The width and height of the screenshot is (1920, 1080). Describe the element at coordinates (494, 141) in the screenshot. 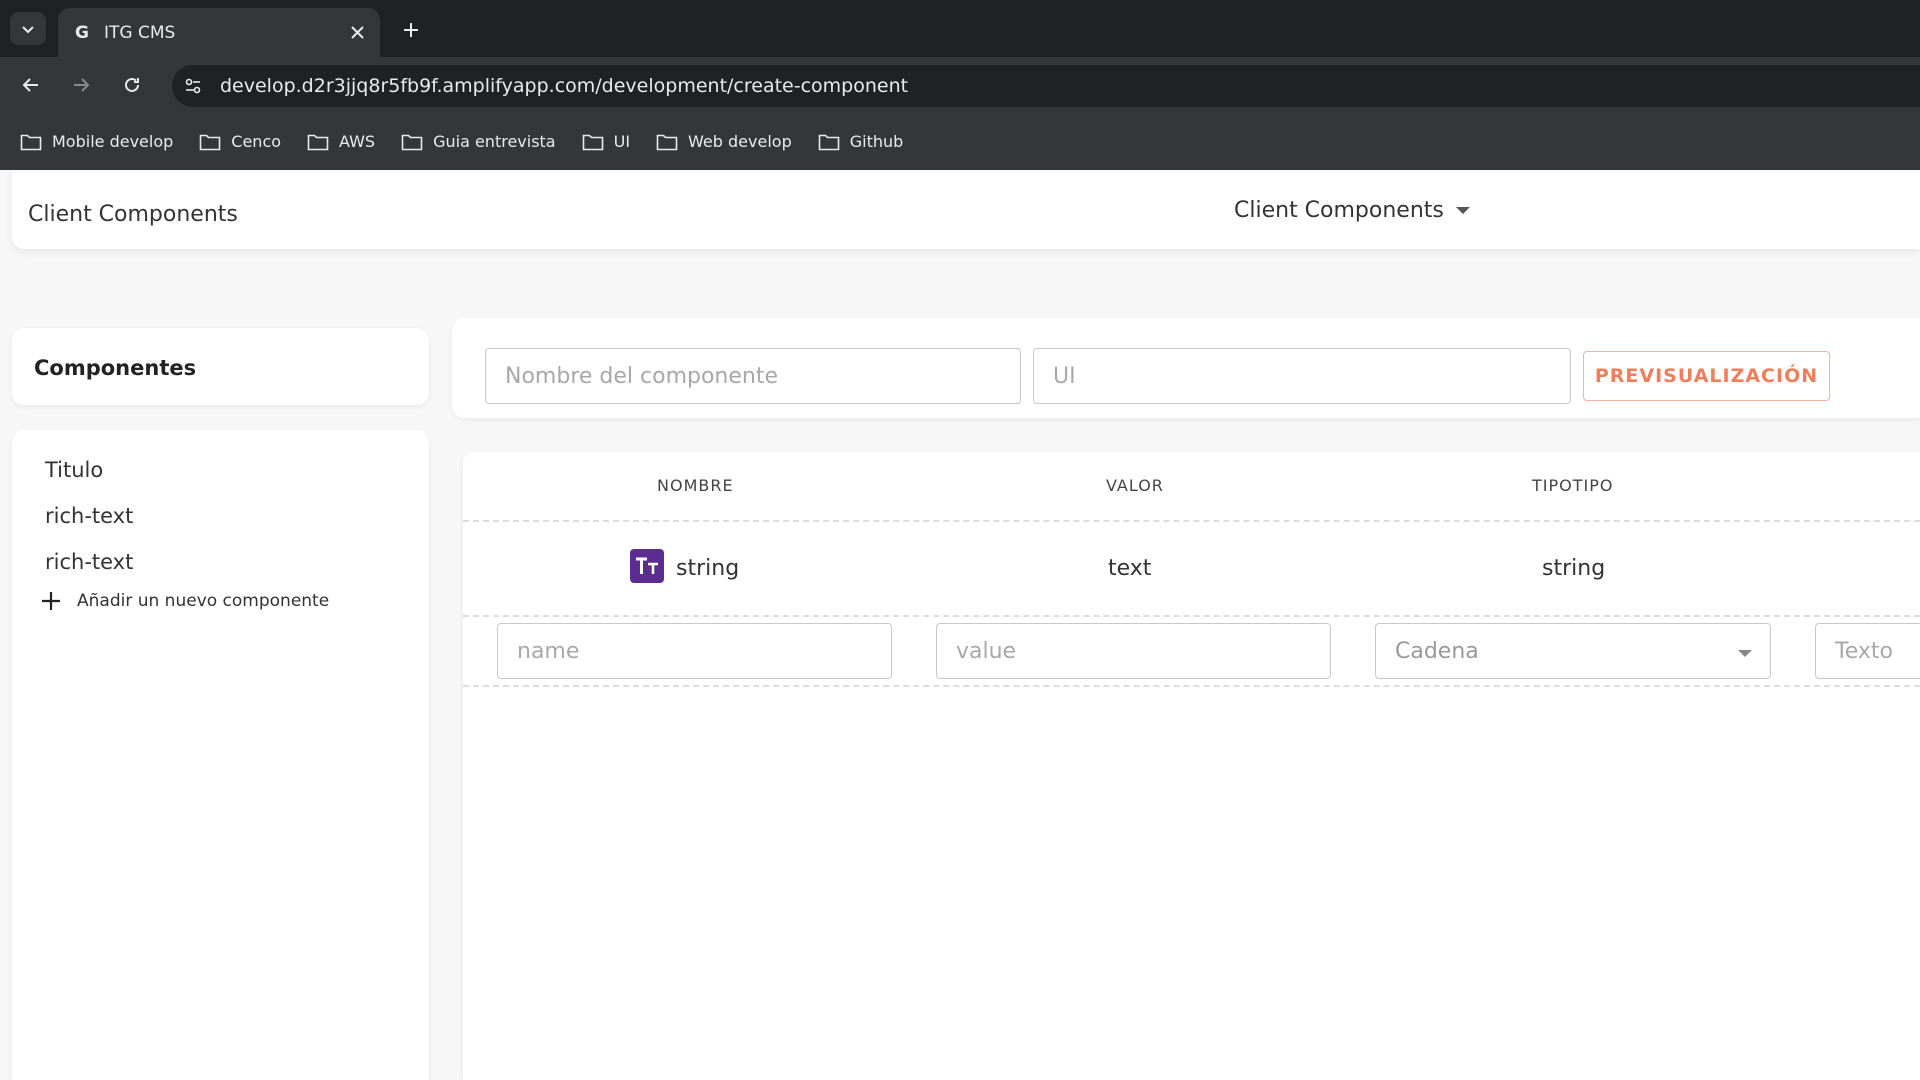

I see `bookmark-label: Guia entrevista` at that location.